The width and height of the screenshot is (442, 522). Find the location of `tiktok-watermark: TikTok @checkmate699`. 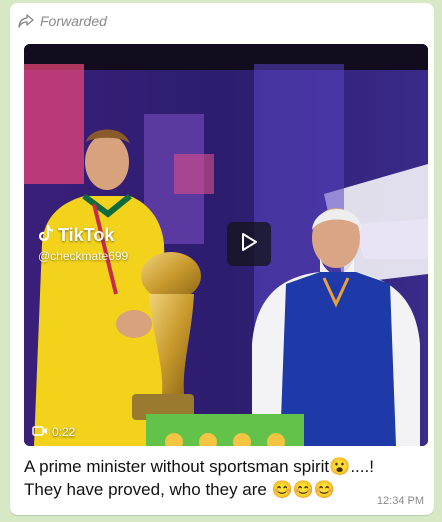

tiktok-watermark: TikTok @checkmate699 is located at coordinates (83, 243).